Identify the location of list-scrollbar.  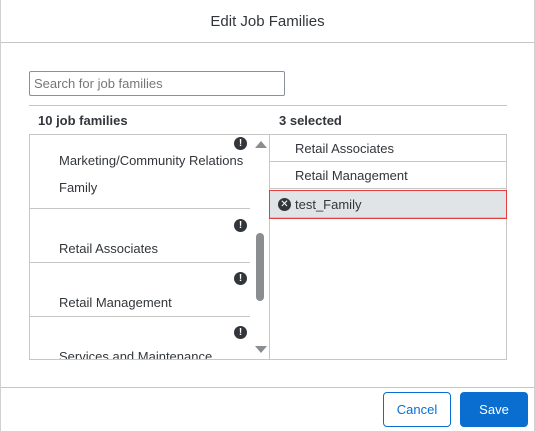
(260, 247).